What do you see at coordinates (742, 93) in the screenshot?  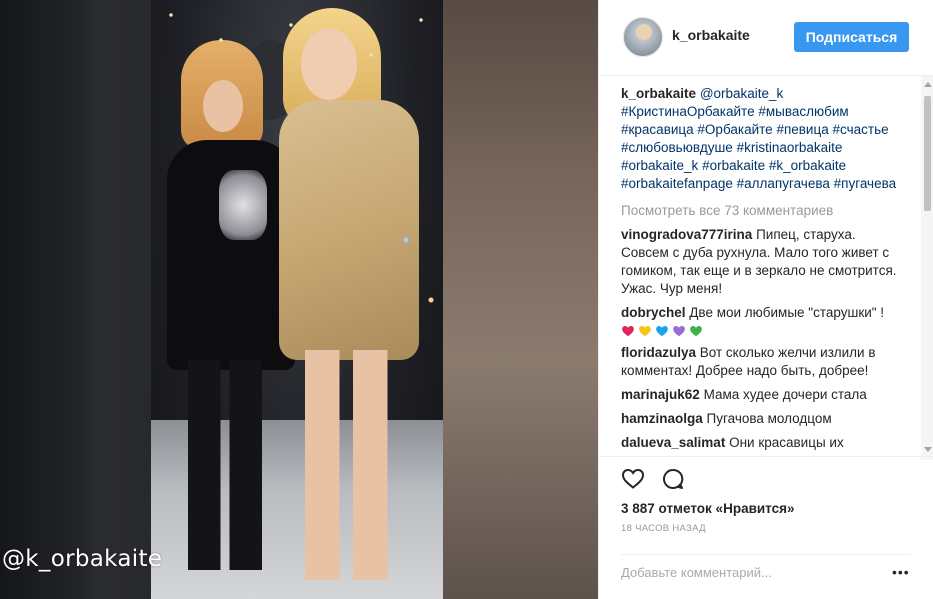 I see `hashtag-link: @orbakaite_k` at bounding box center [742, 93].